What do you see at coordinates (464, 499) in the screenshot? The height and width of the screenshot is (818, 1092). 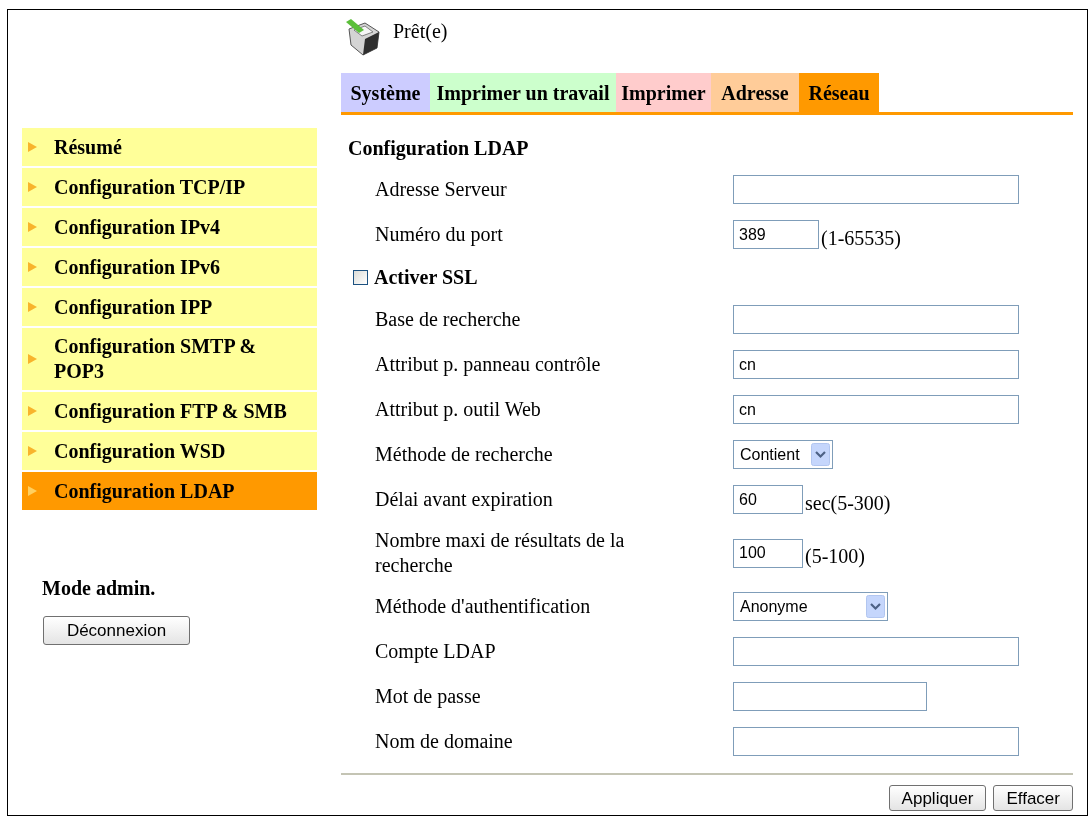 I see `field-label: Délai avant expiration` at bounding box center [464, 499].